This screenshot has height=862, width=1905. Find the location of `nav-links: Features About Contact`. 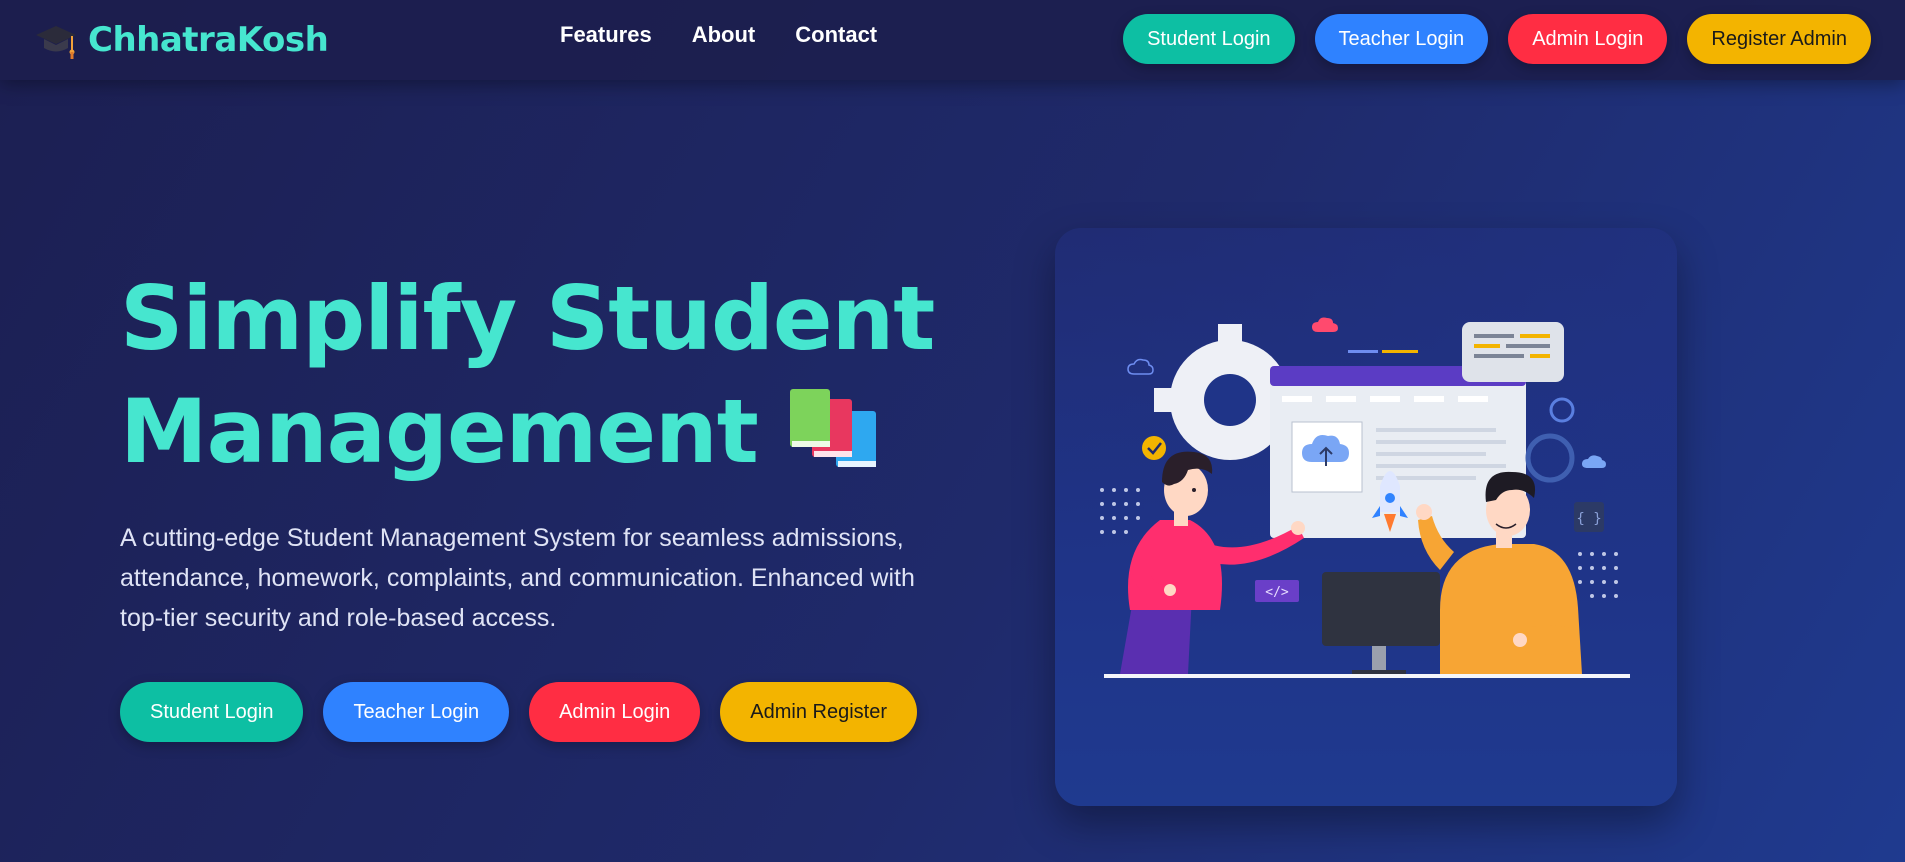

nav-links: Features About Contact is located at coordinates (718, 35).